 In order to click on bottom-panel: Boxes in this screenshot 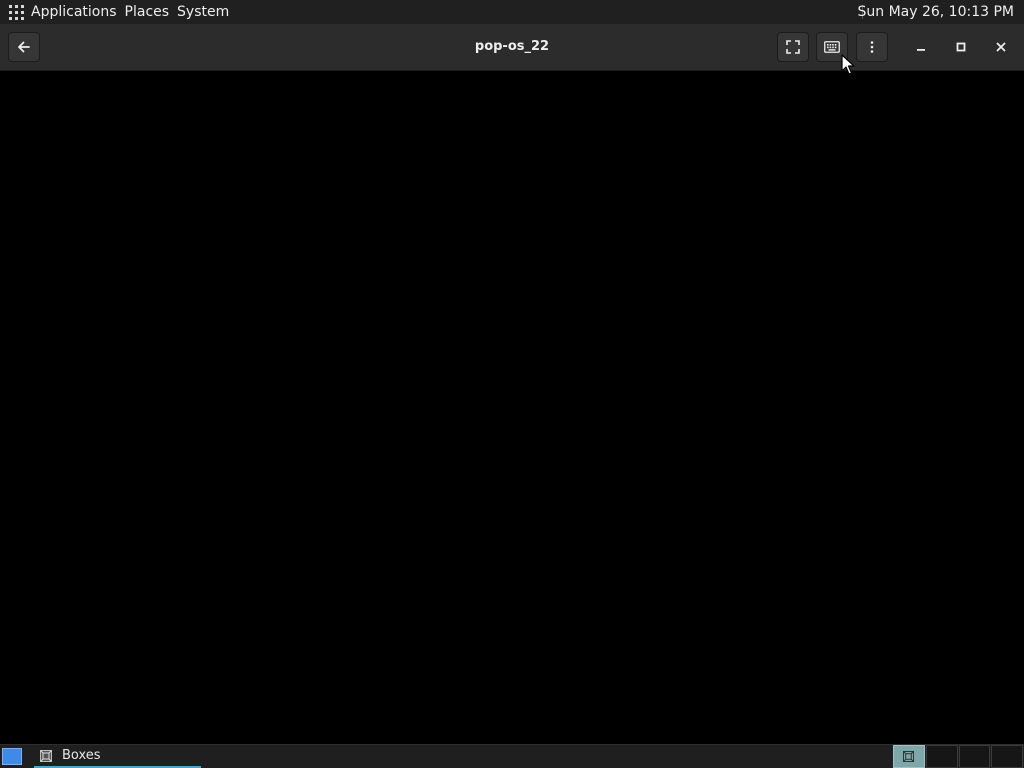, I will do `click(512, 756)`.